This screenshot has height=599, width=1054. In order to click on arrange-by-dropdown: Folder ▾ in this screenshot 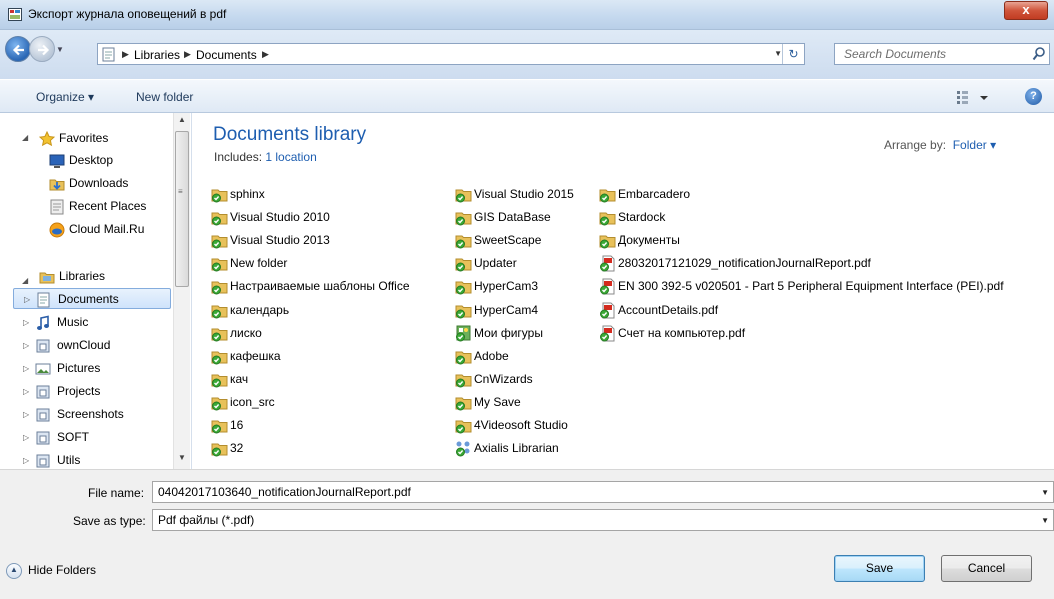, I will do `click(974, 145)`.